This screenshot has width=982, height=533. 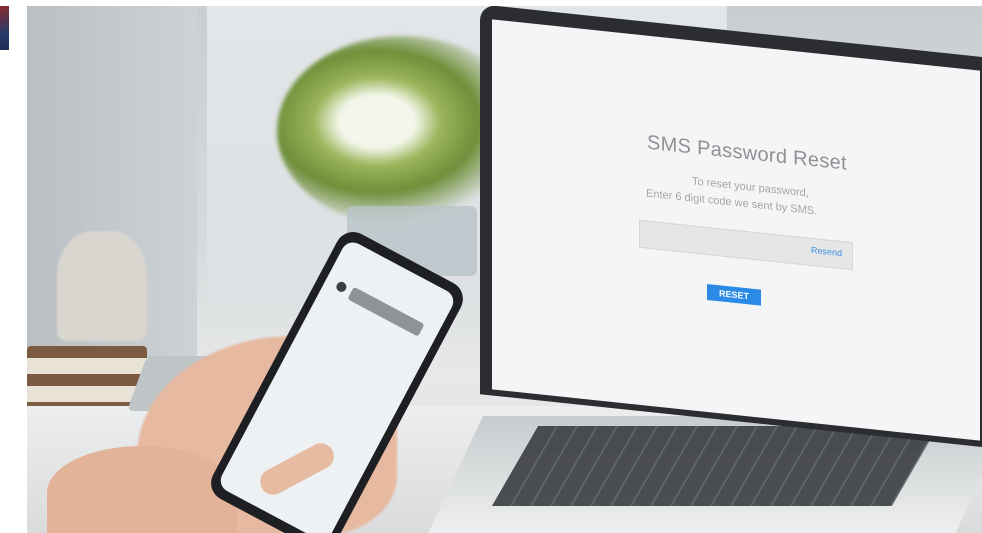 I want to click on thumbnail-strip, so click(x=4, y=28).